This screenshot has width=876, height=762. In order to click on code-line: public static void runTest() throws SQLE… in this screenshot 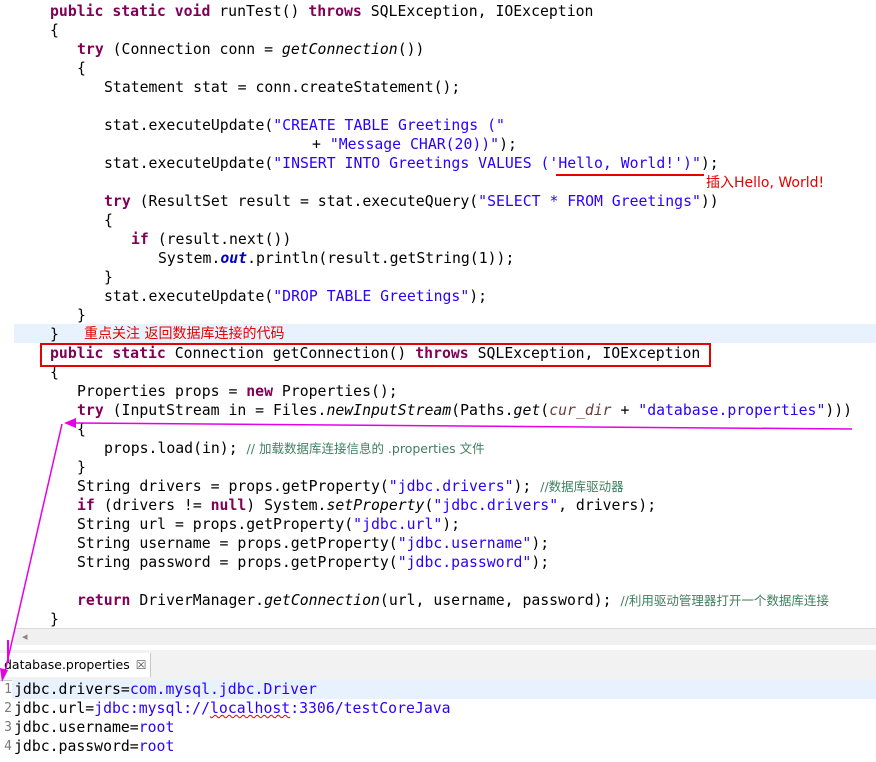, I will do `click(321, 11)`.